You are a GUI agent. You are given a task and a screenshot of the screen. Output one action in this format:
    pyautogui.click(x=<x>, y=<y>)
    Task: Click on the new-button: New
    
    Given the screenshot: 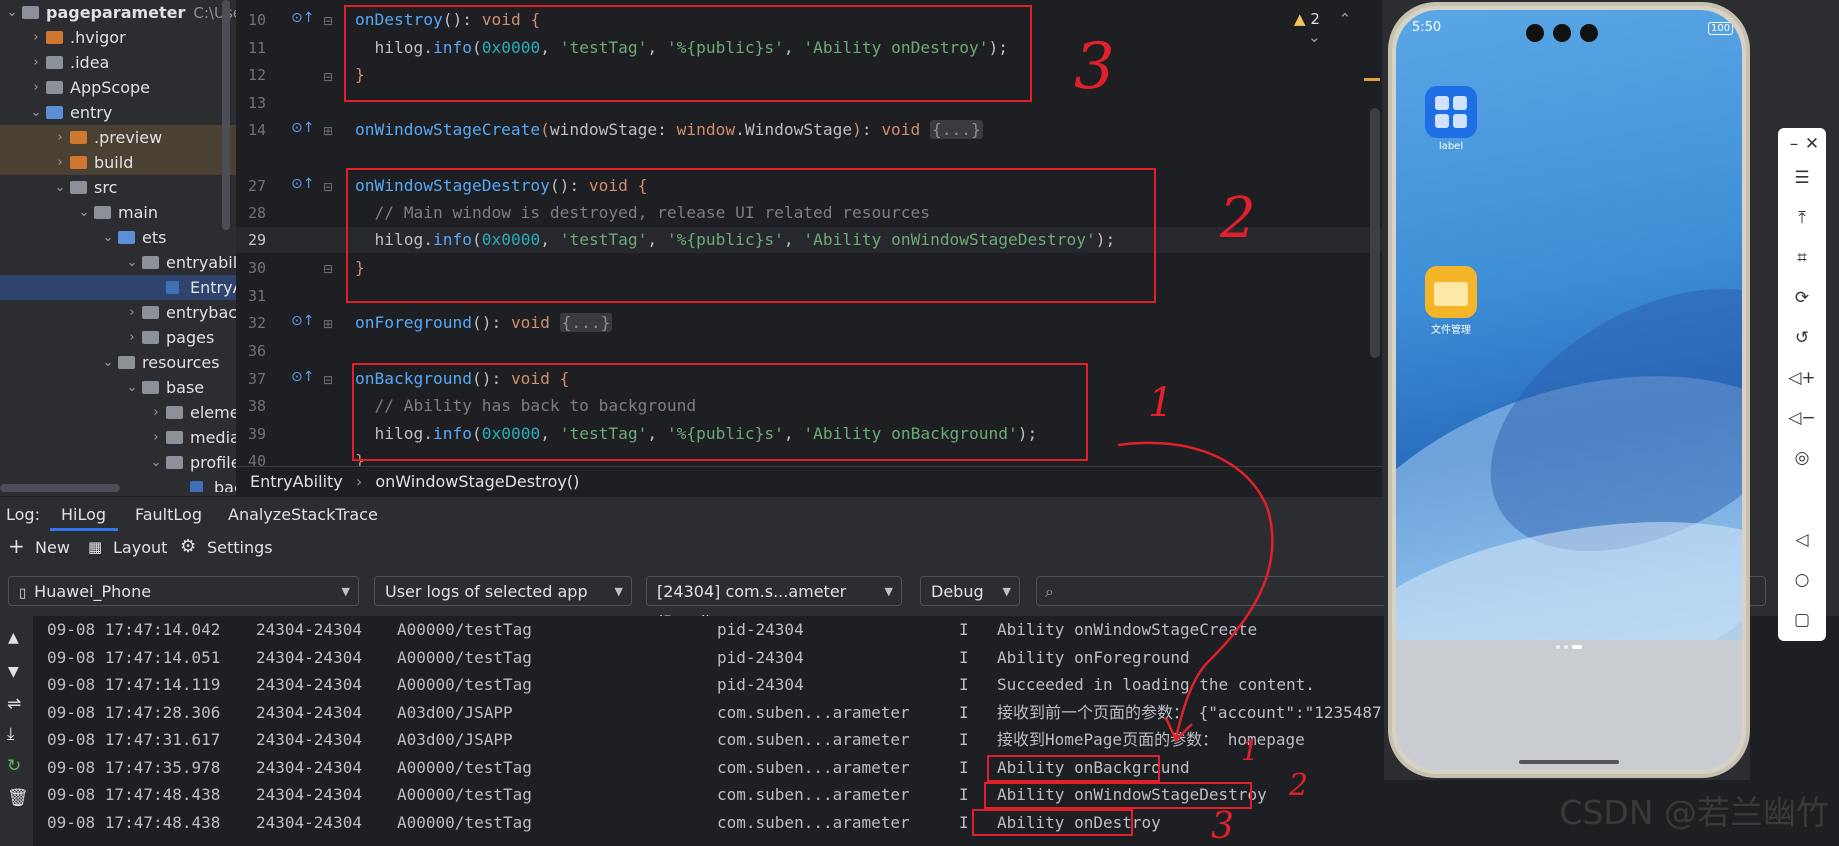 What is the action you would take?
    pyautogui.click(x=52, y=547)
    